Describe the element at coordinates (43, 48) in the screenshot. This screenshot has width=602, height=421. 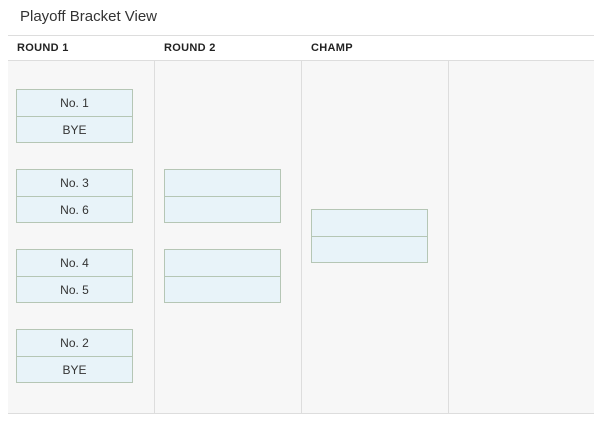
I see `column-header-round-1: ROUND 1` at that location.